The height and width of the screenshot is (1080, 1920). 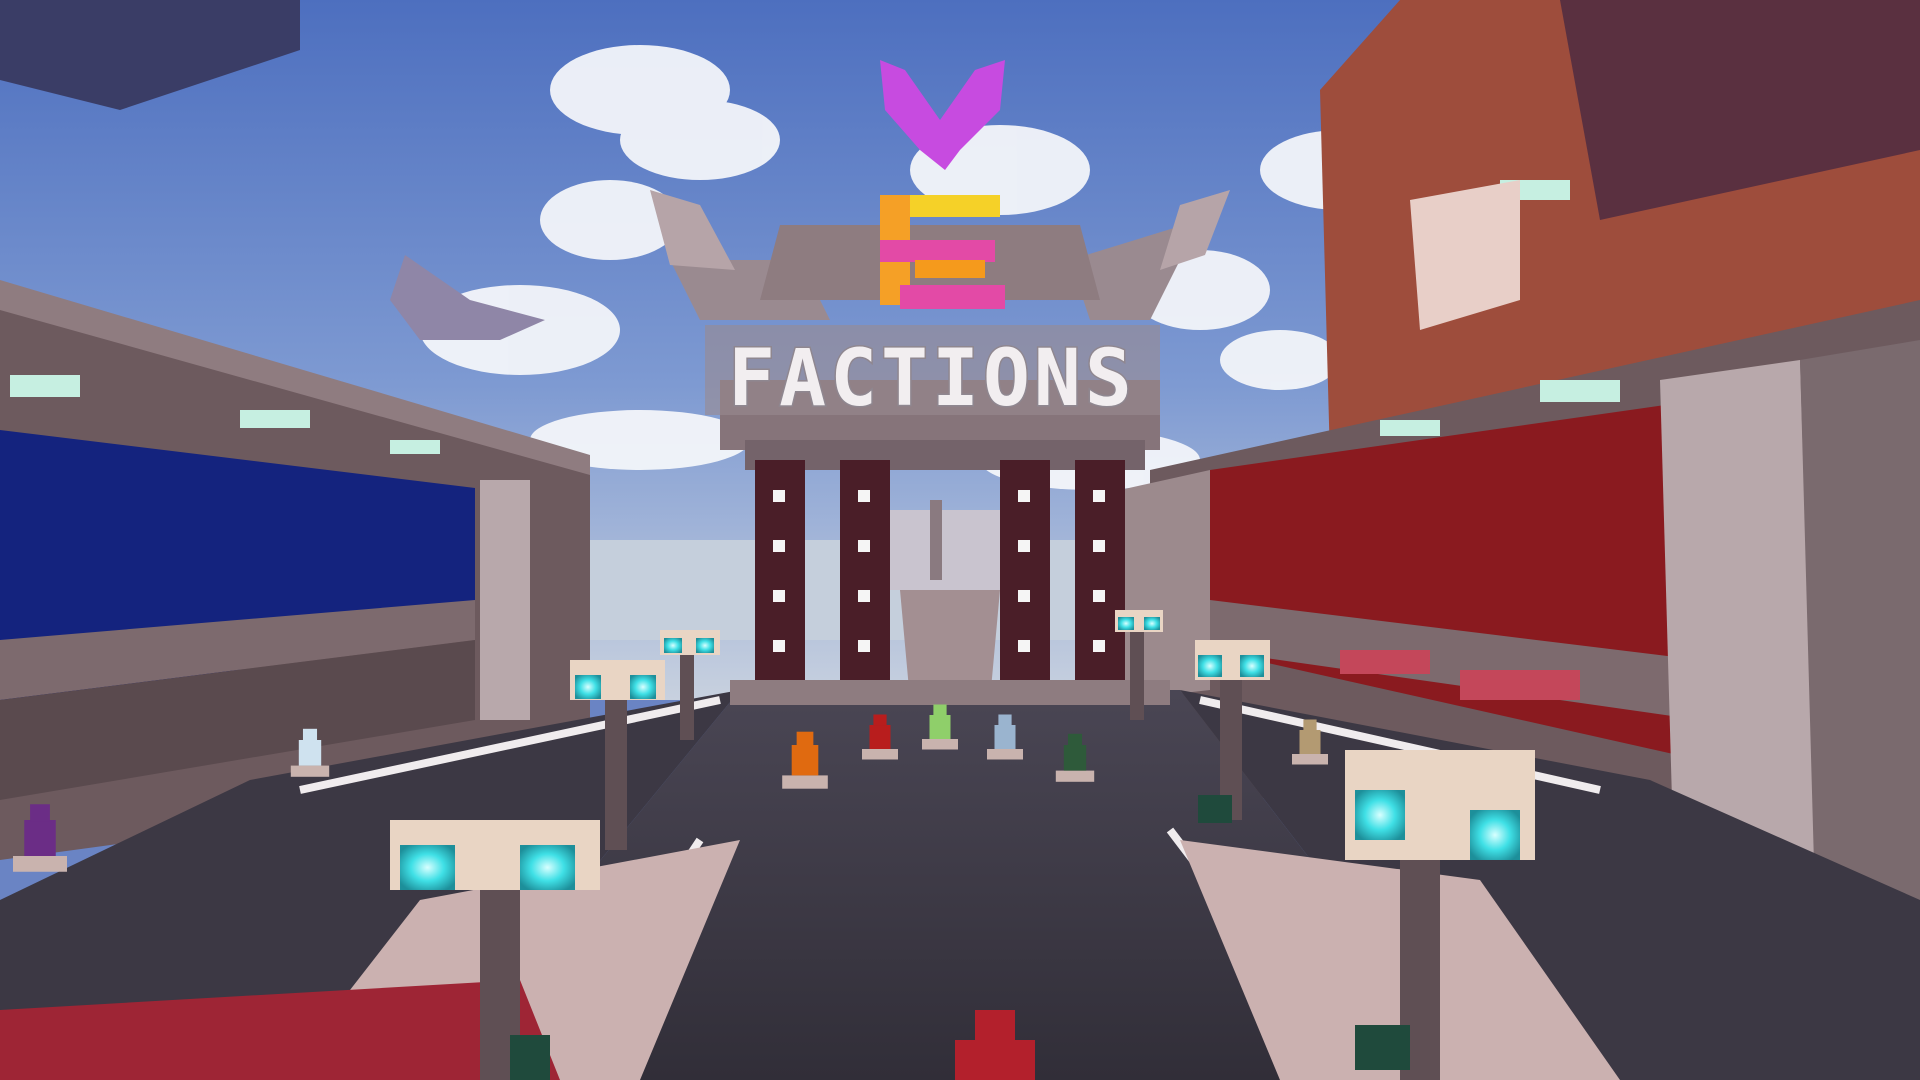 I want to click on sign-title: FACTIONS, so click(x=932, y=379).